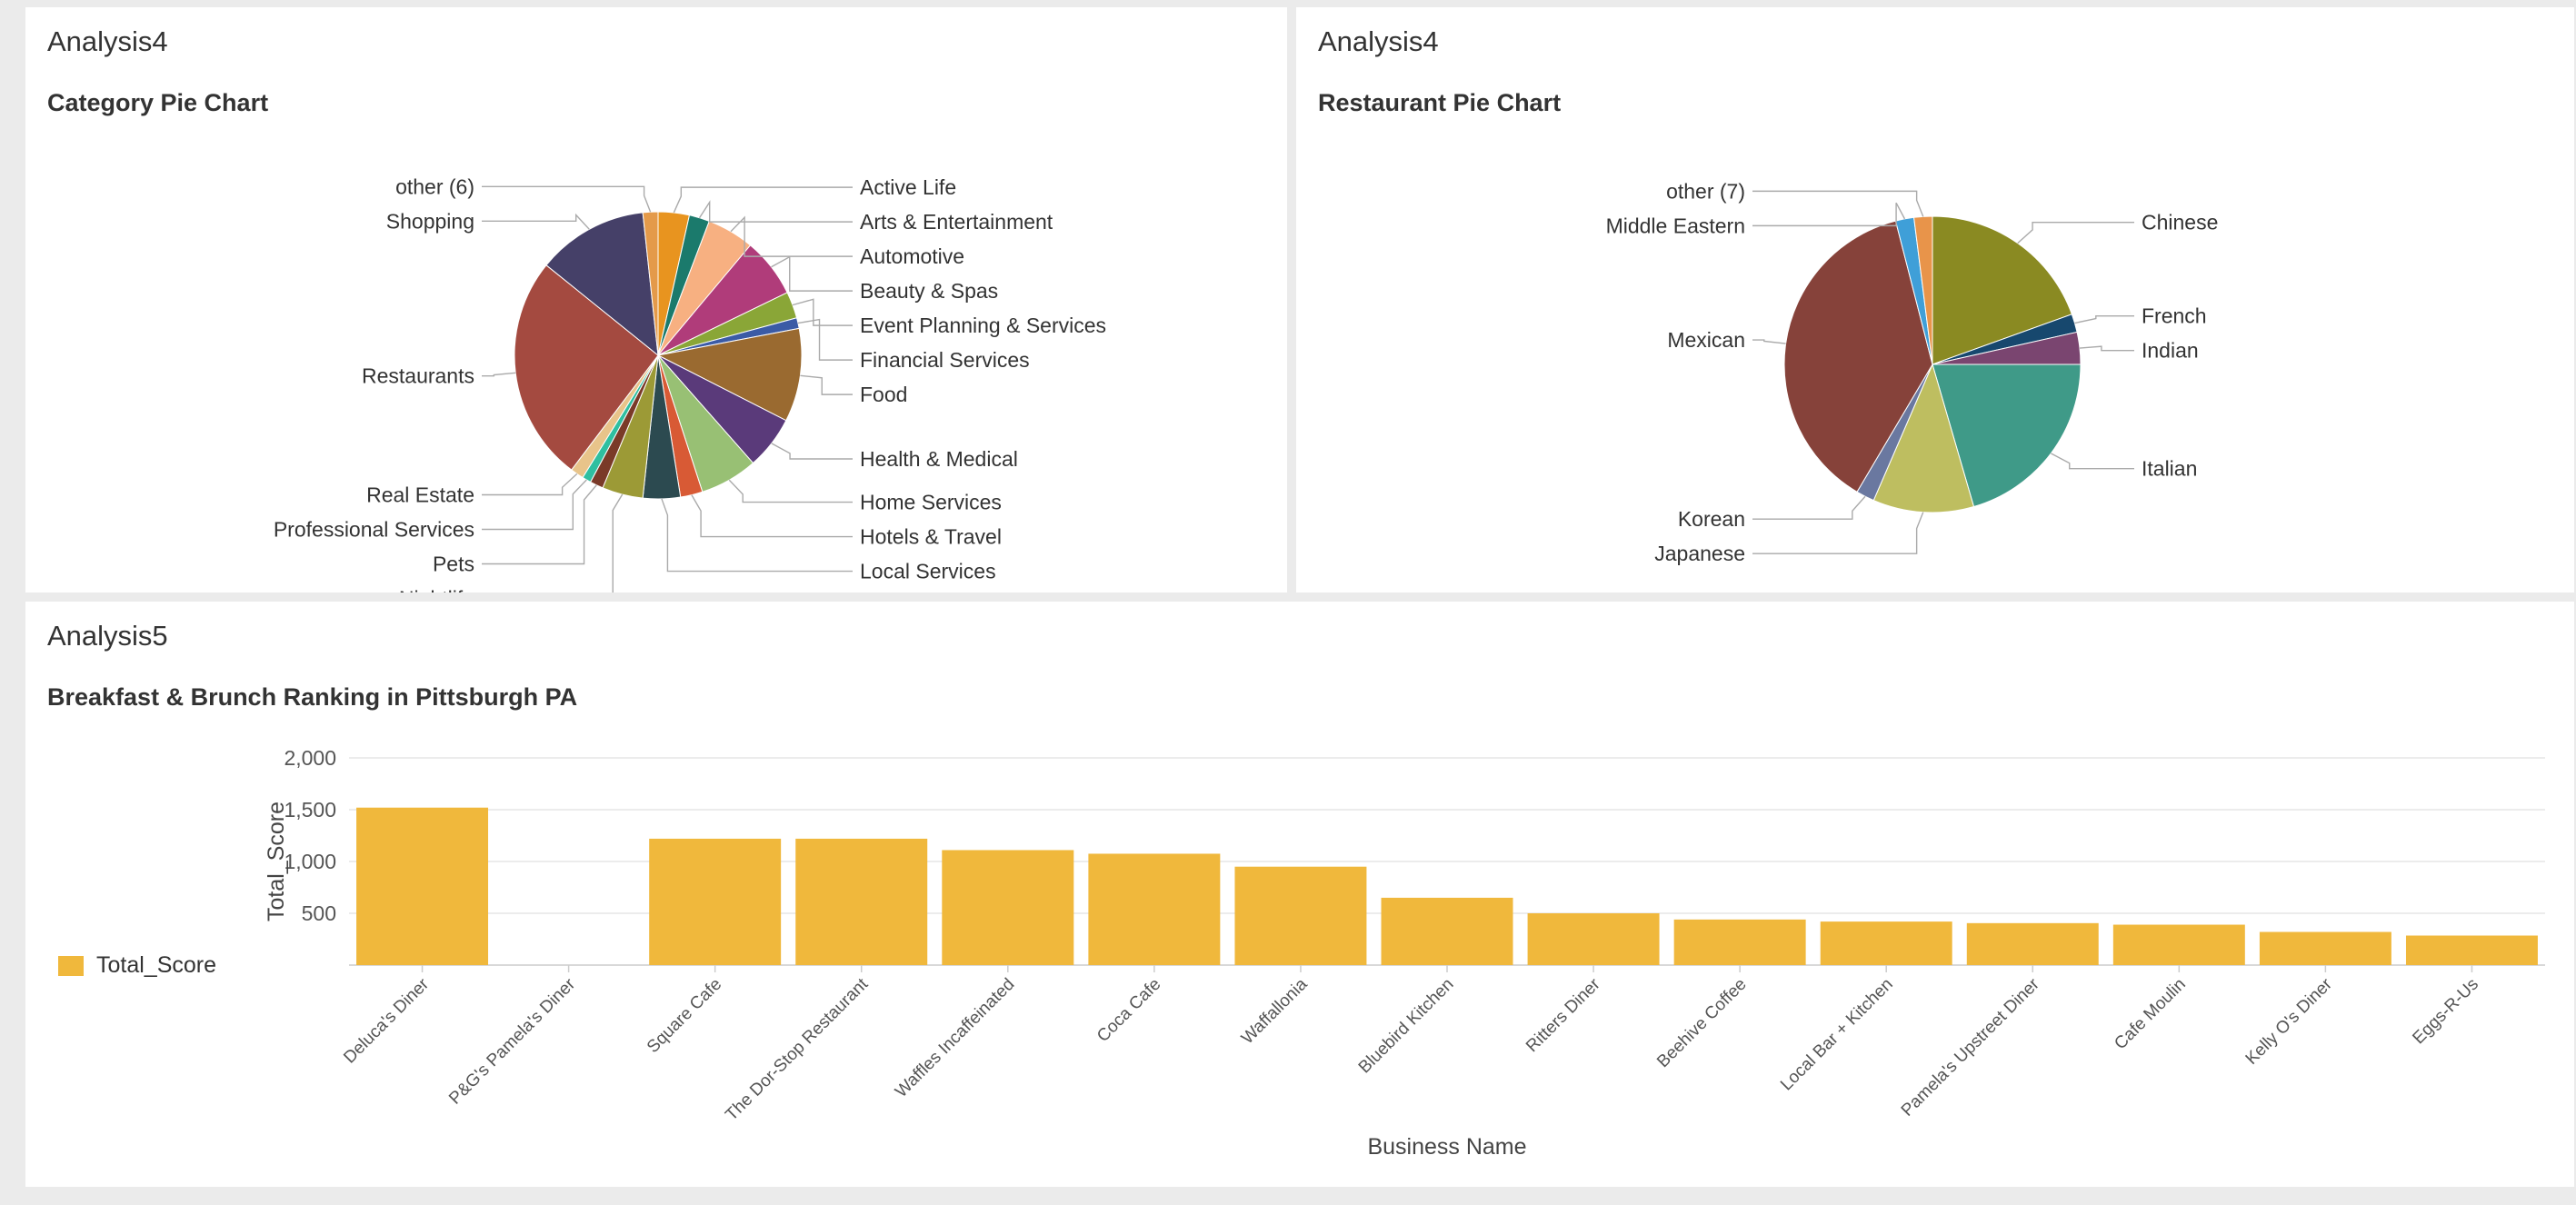 The height and width of the screenshot is (1205, 2576). I want to click on x-tick-label: Kelly O's Diner, so click(2289, 1022).